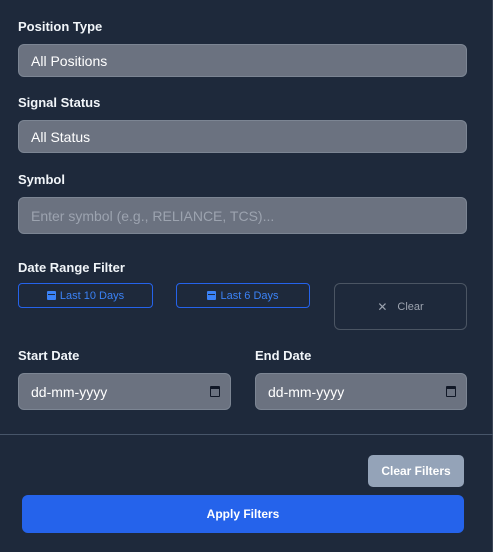  Describe the element at coordinates (361, 391) in the screenshot. I see `end-date-input: dd-mm-yyyy` at that location.